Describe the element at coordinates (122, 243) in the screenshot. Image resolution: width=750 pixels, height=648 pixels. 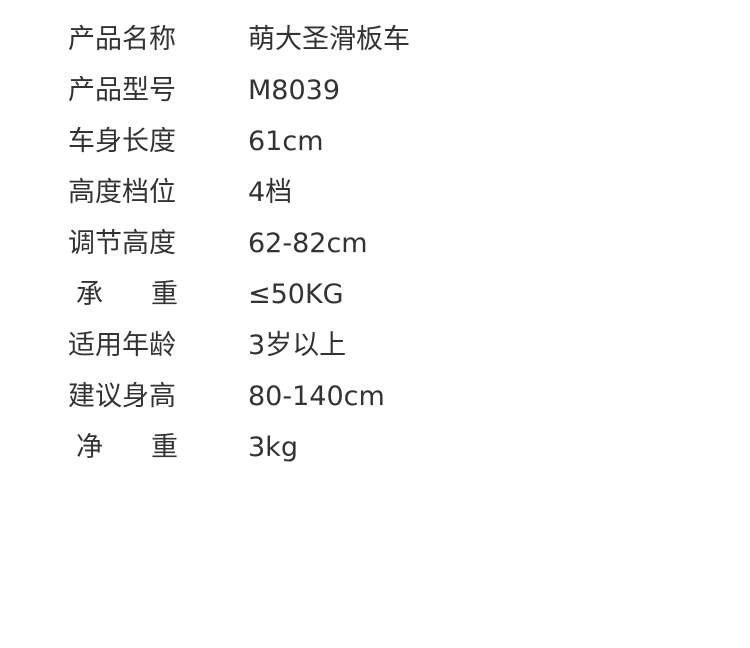
I see `spec-label: 调节高度` at that location.